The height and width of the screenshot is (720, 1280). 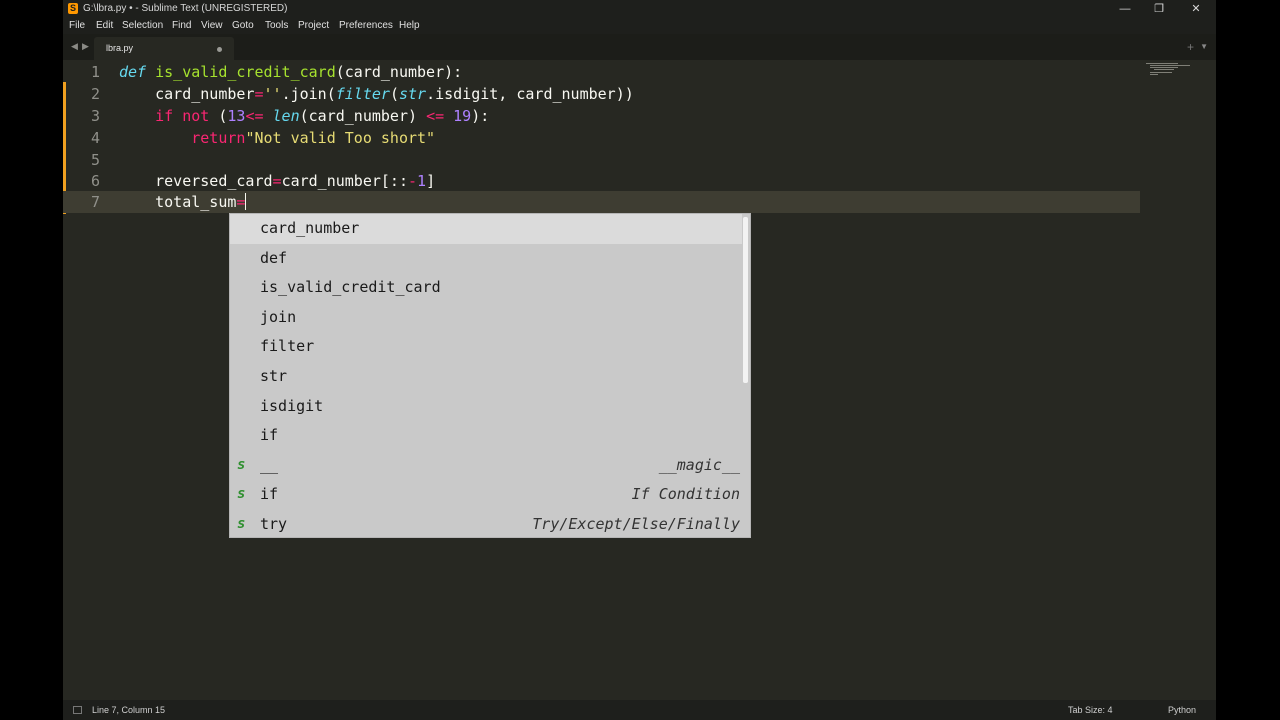 I want to click on autocomplete-scrollbar, so click(x=745, y=300).